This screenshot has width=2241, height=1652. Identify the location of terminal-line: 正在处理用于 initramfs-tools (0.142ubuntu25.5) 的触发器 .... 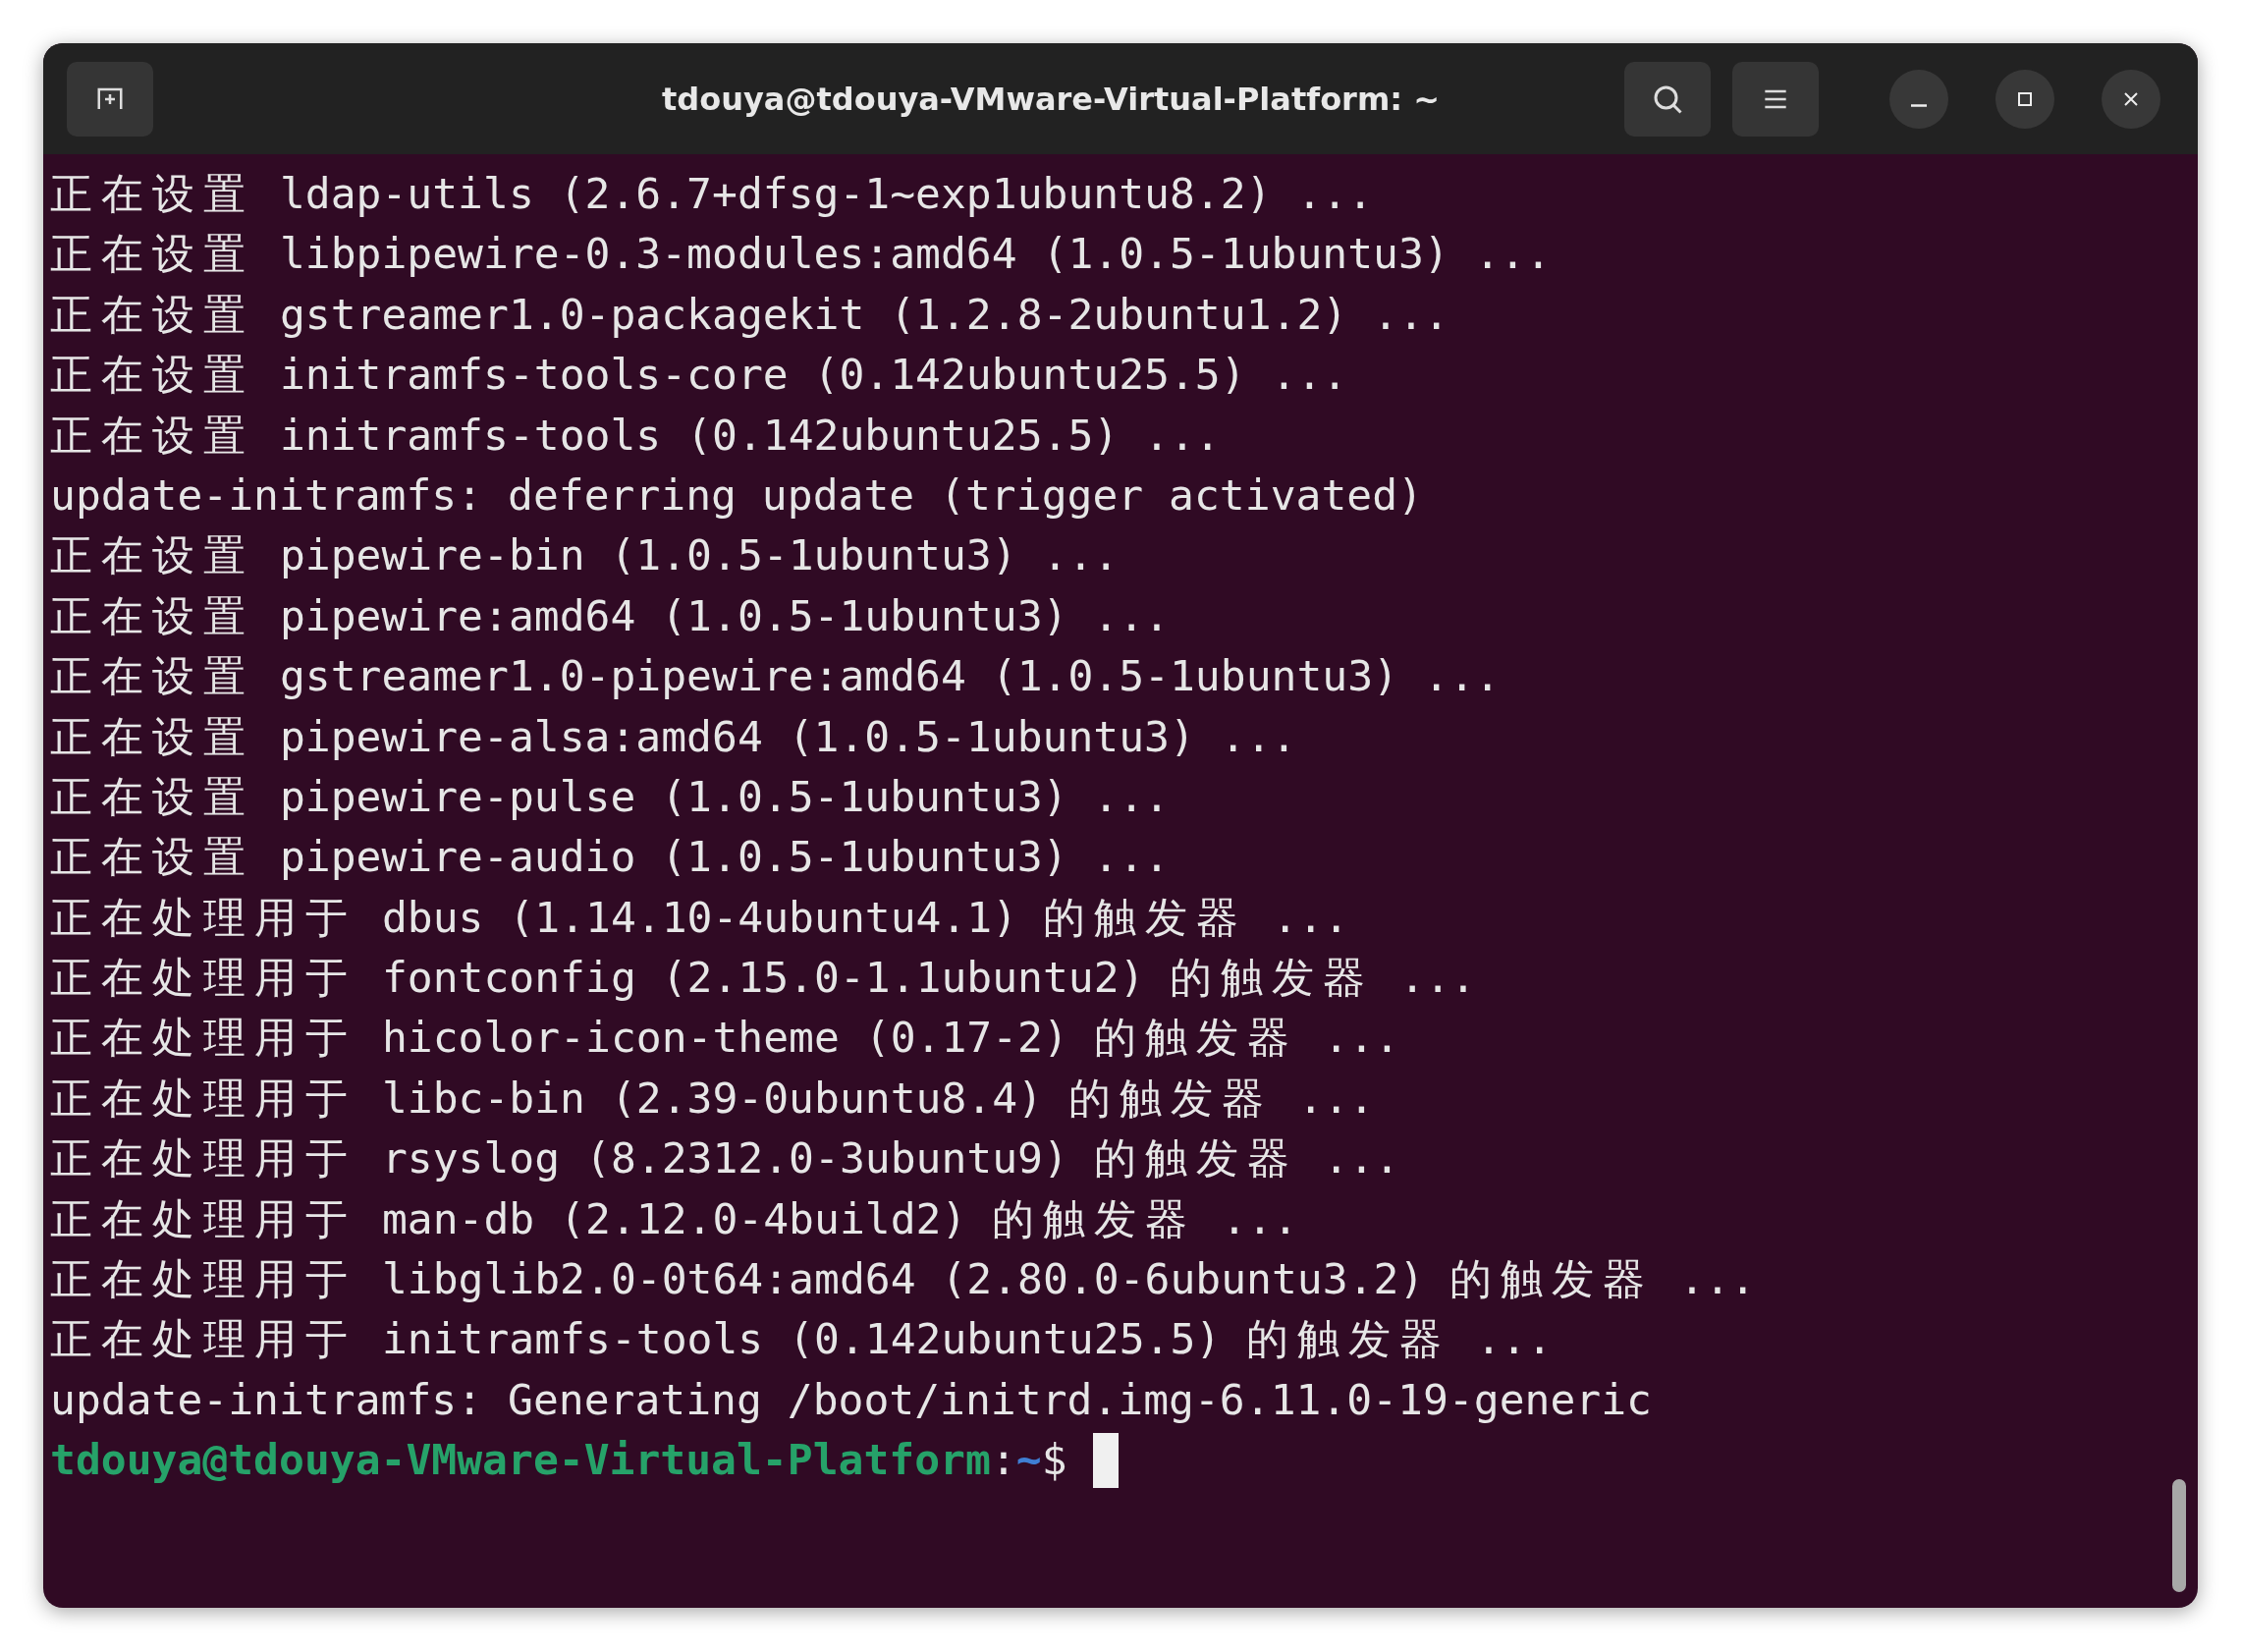
(801, 1339).